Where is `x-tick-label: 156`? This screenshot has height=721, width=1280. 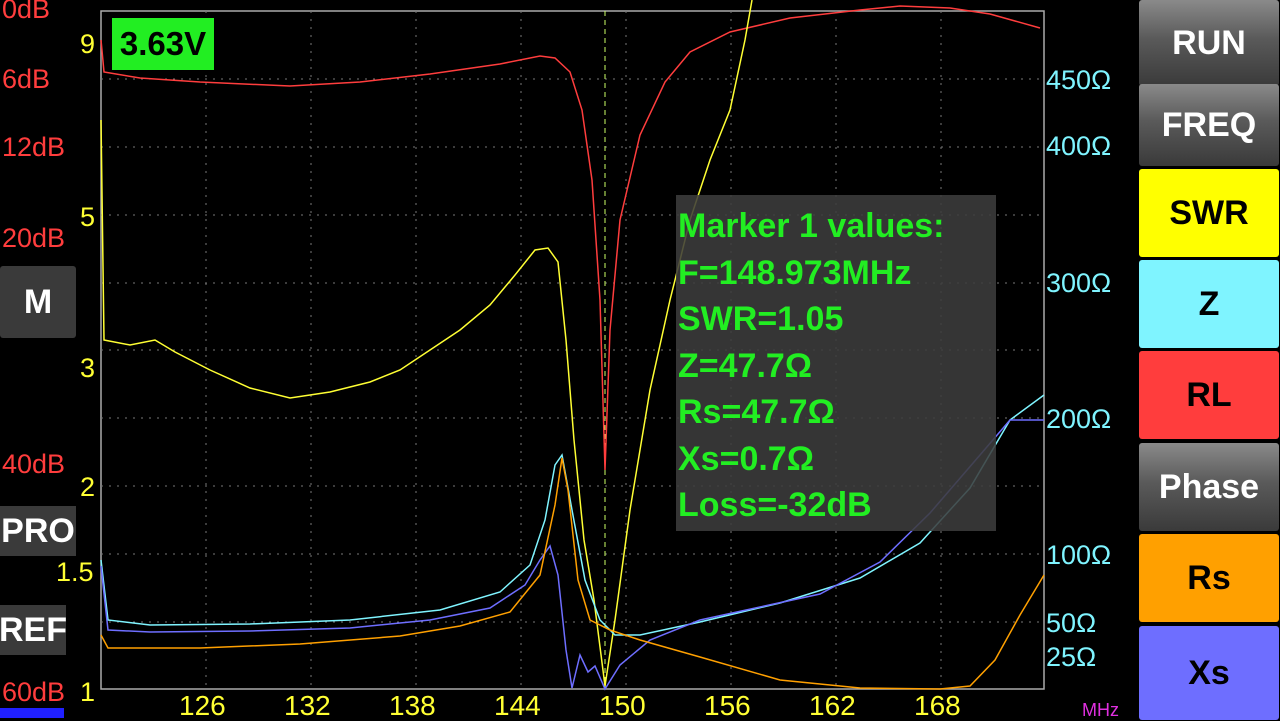 x-tick-label: 156 is located at coordinates (727, 705).